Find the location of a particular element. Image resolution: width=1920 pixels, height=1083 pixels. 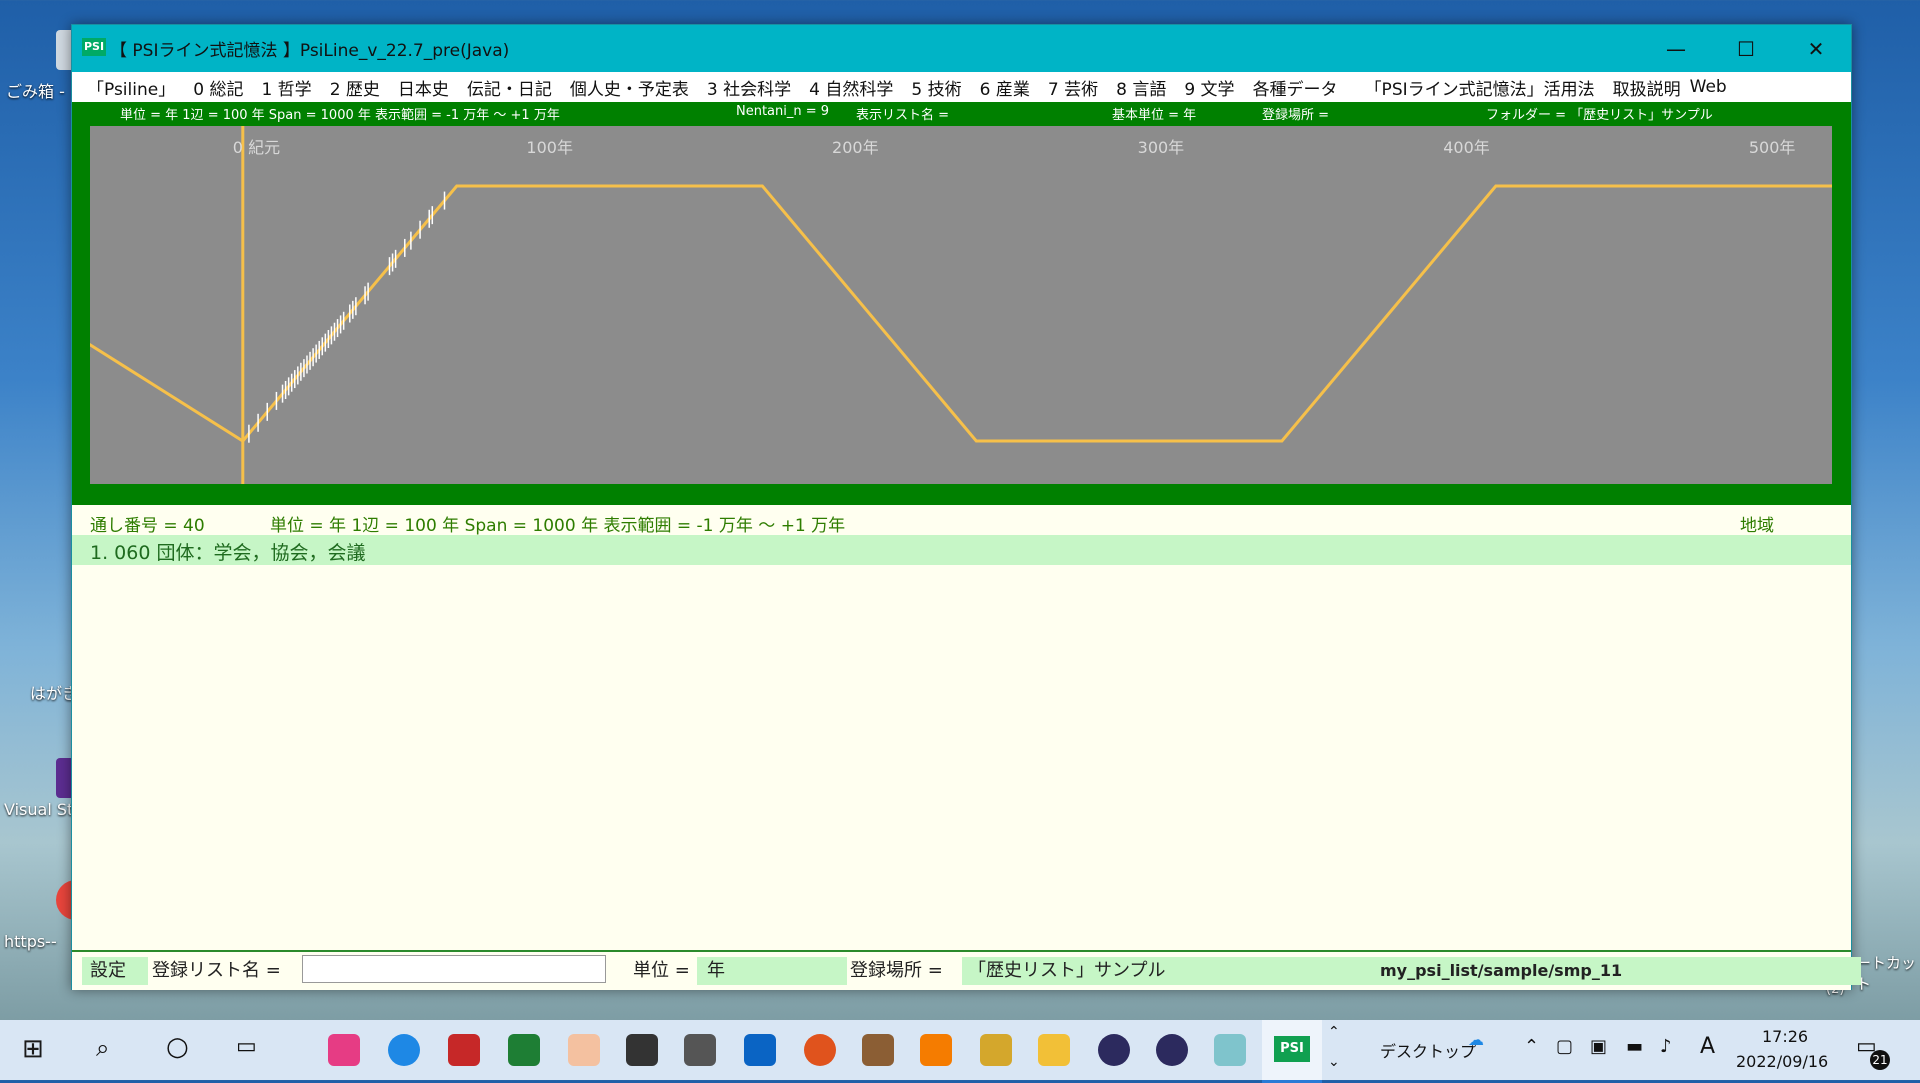

unit-value: 年 is located at coordinates (772, 971).